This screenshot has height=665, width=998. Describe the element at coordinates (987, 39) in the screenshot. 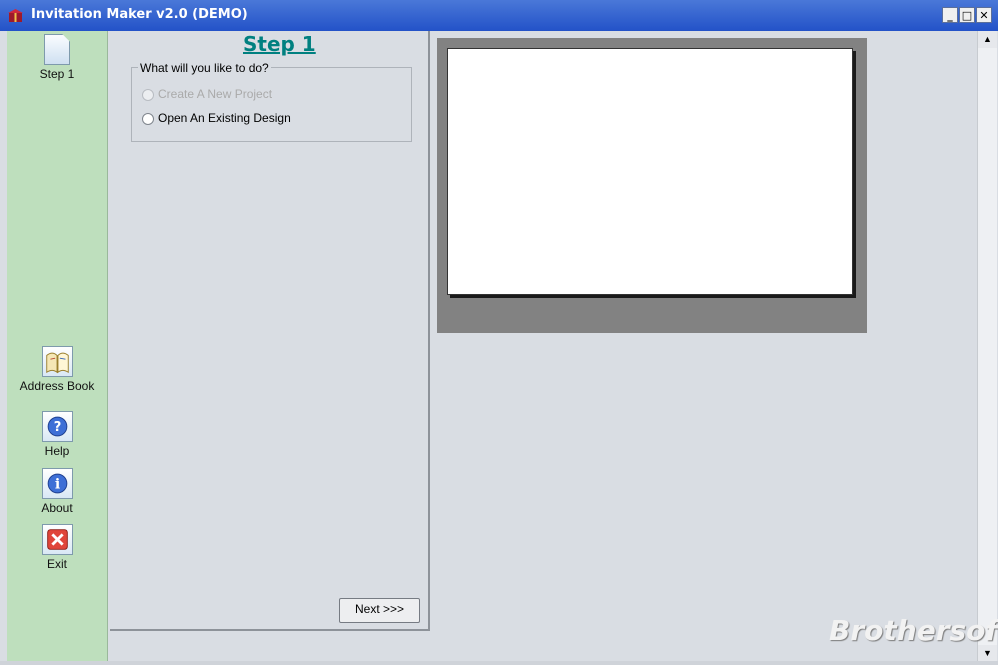

I see `scroll-up-icon: ▲` at that location.